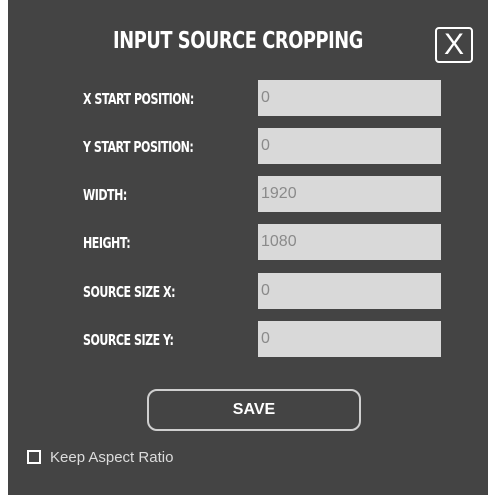 The image size is (488, 501). I want to click on x-start-position-input, so click(349, 98).